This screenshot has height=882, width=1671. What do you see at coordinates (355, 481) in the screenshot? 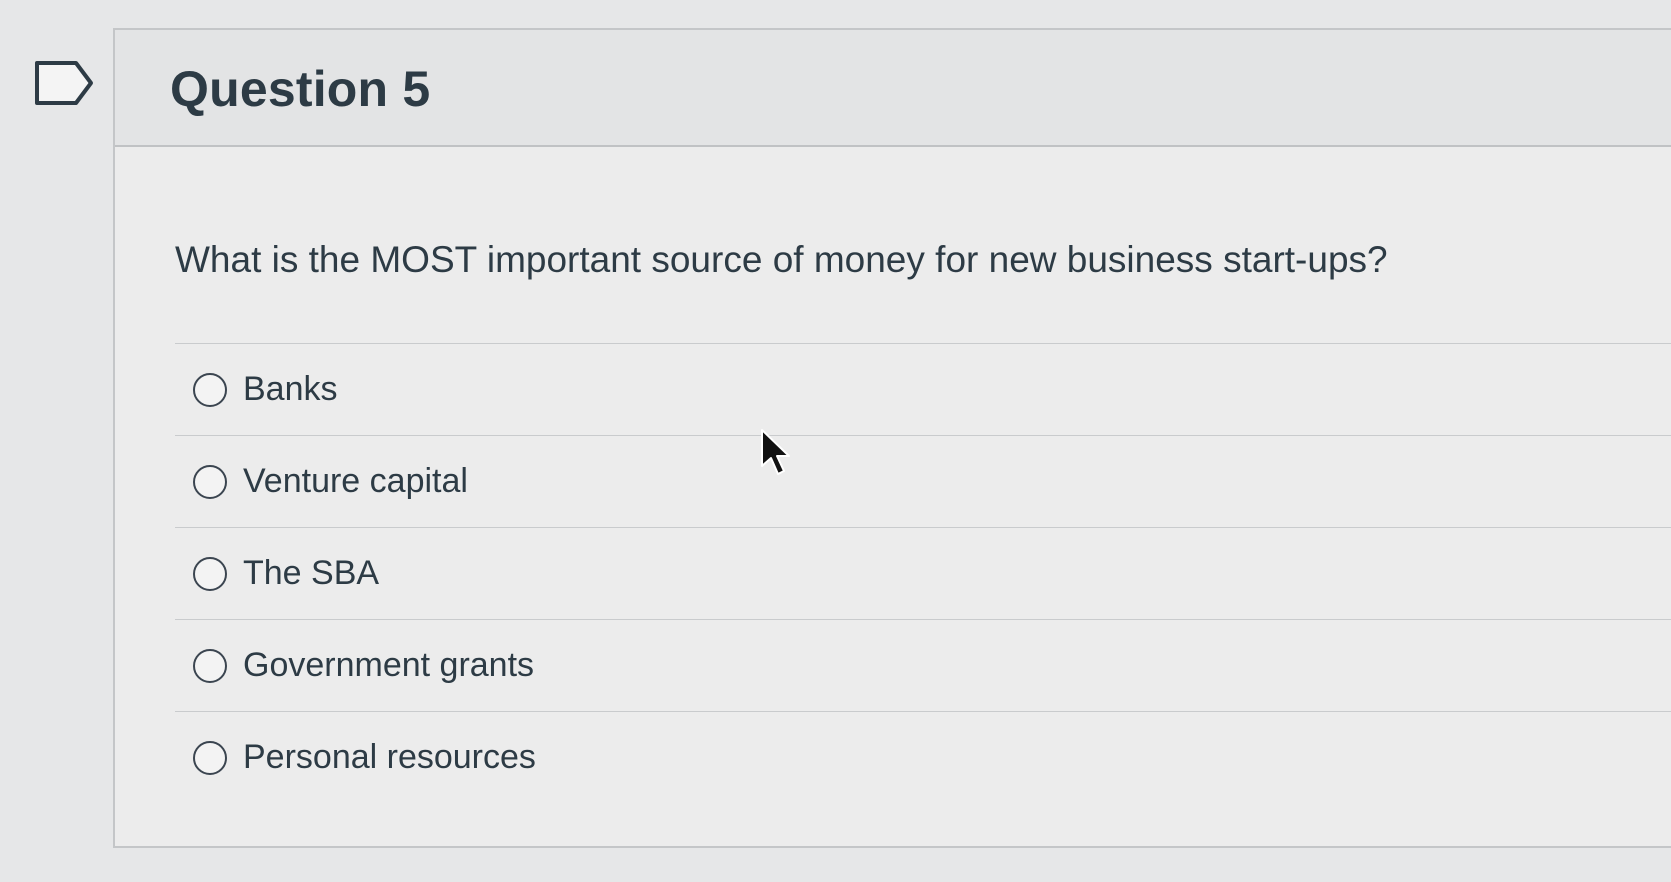
I see `answer-label: Venture capital` at bounding box center [355, 481].